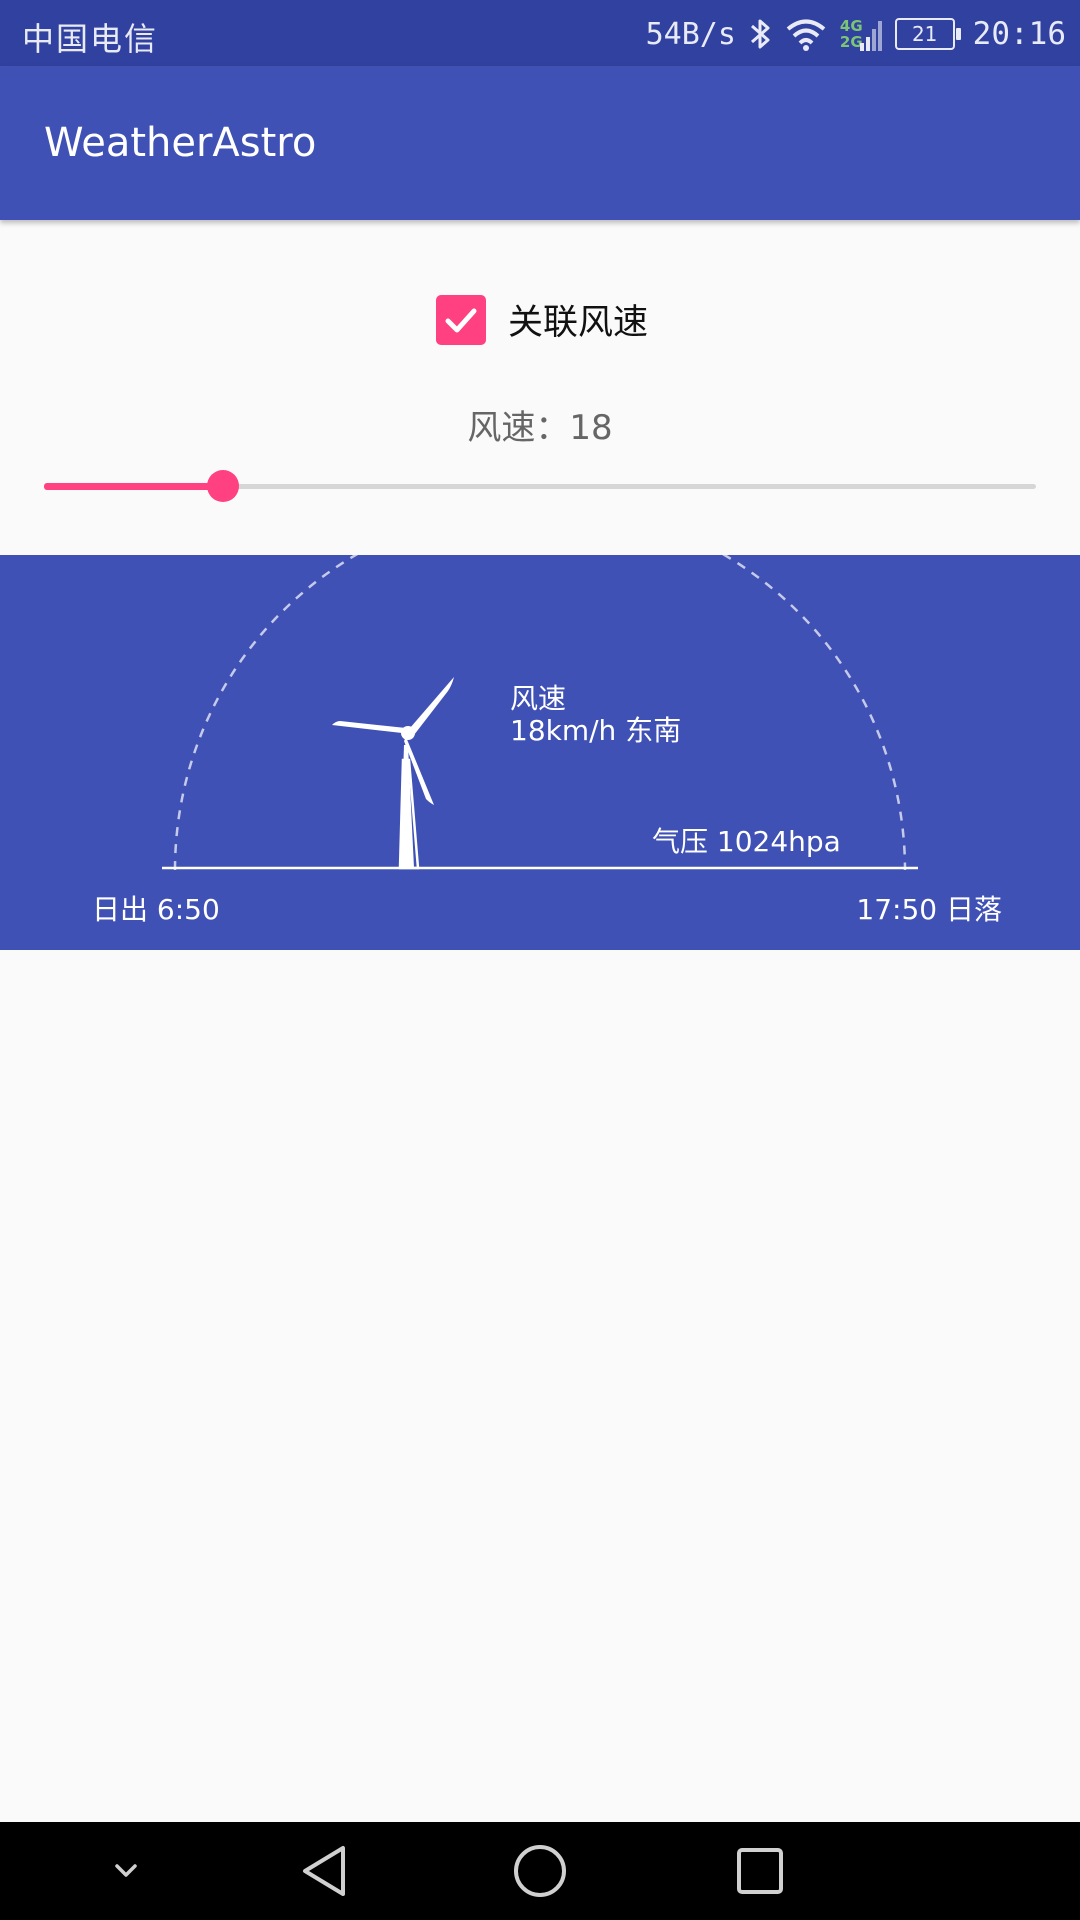 The image size is (1080, 1920). Describe the element at coordinates (325, 1871) in the screenshot. I see `back-icon` at that location.